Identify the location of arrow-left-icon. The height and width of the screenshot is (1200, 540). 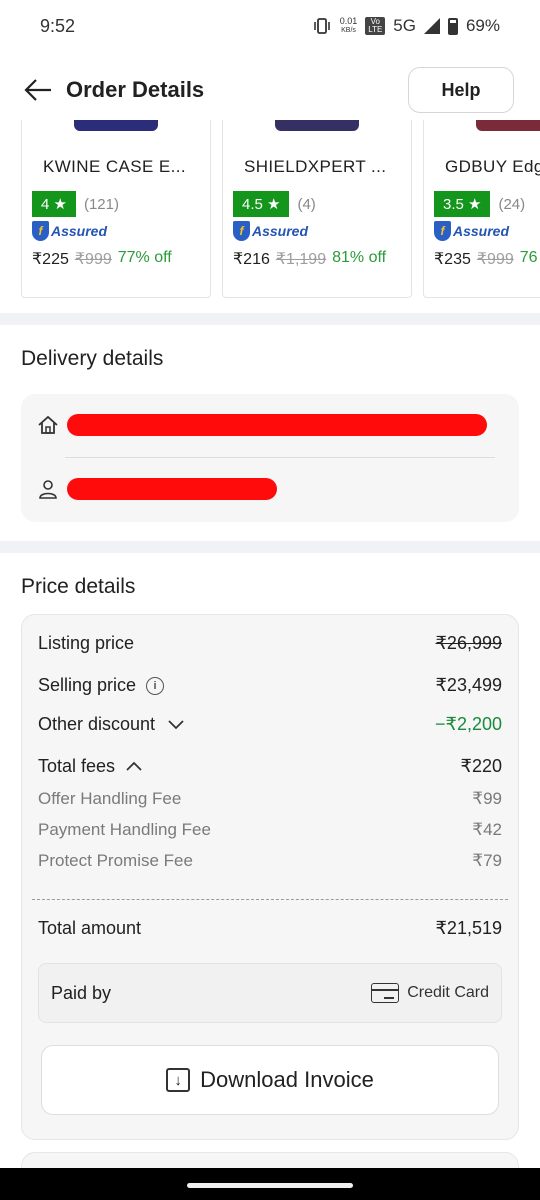
(37, 90).